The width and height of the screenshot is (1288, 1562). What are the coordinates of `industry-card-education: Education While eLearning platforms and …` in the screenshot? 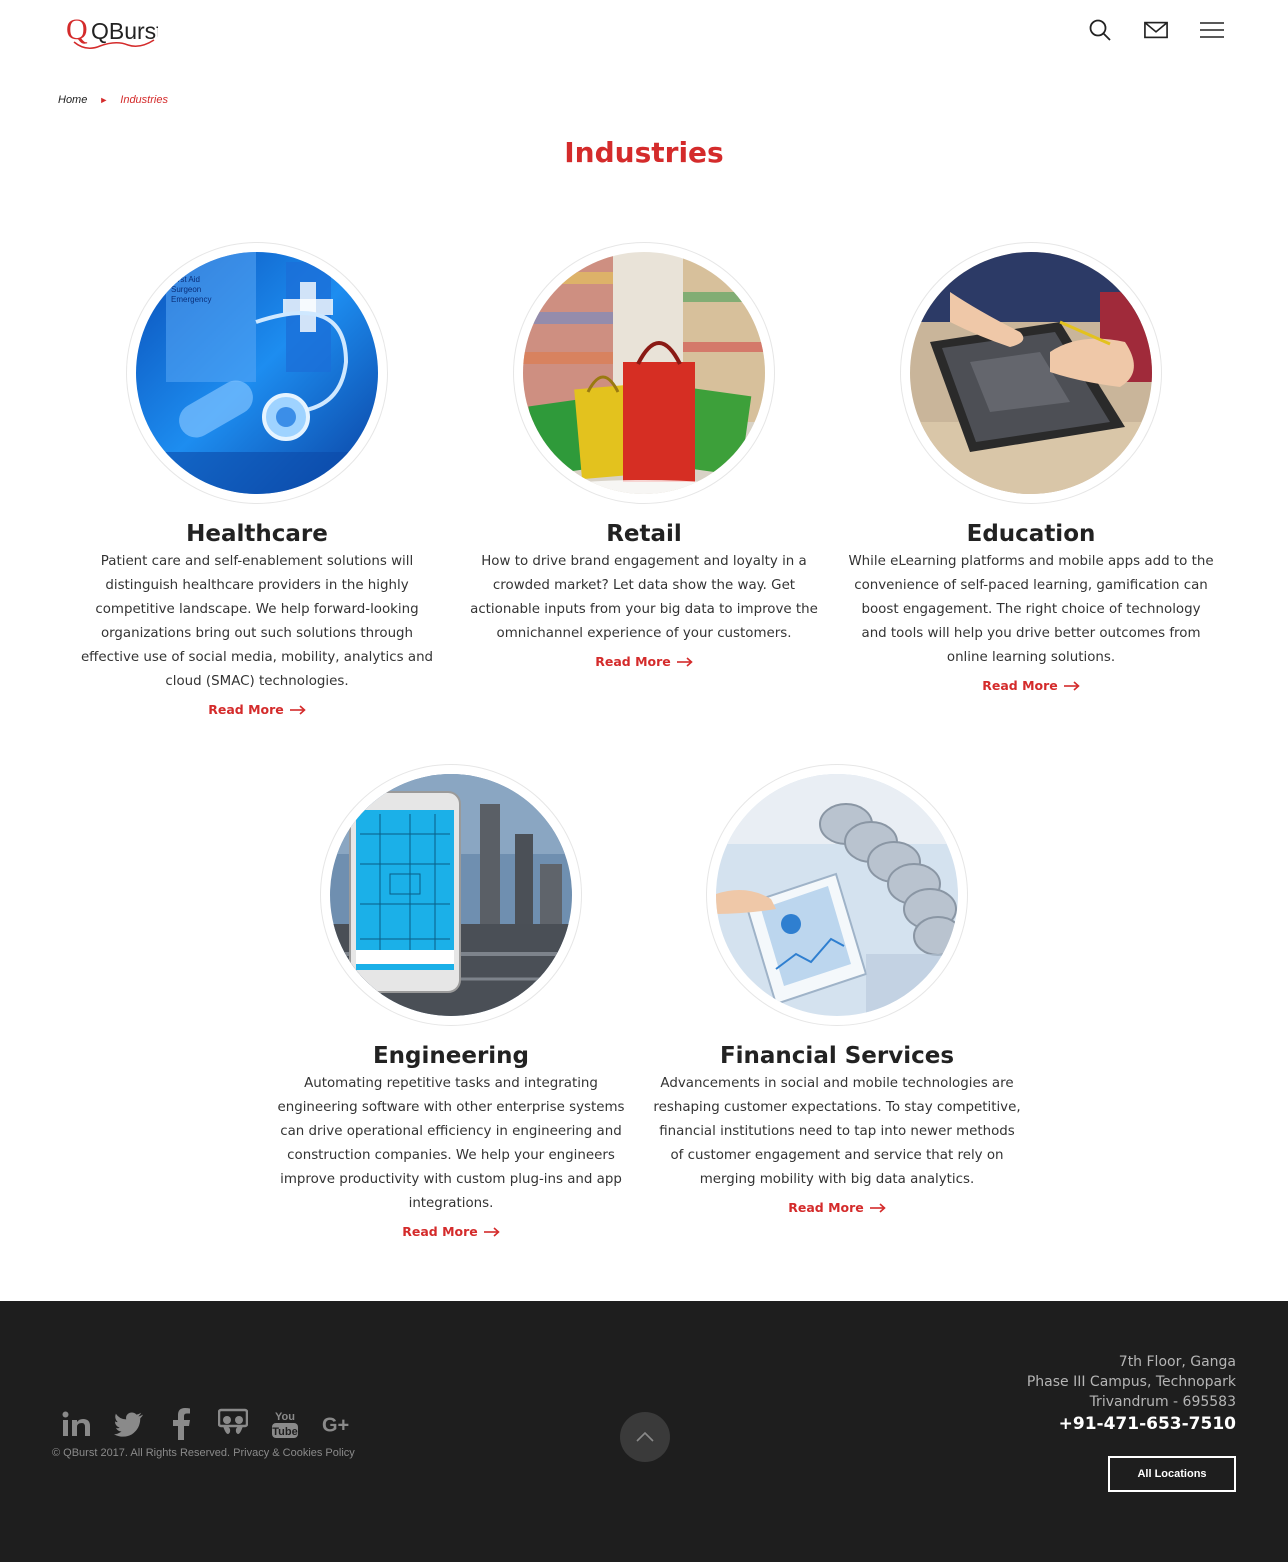 It's located at (1031, 468).